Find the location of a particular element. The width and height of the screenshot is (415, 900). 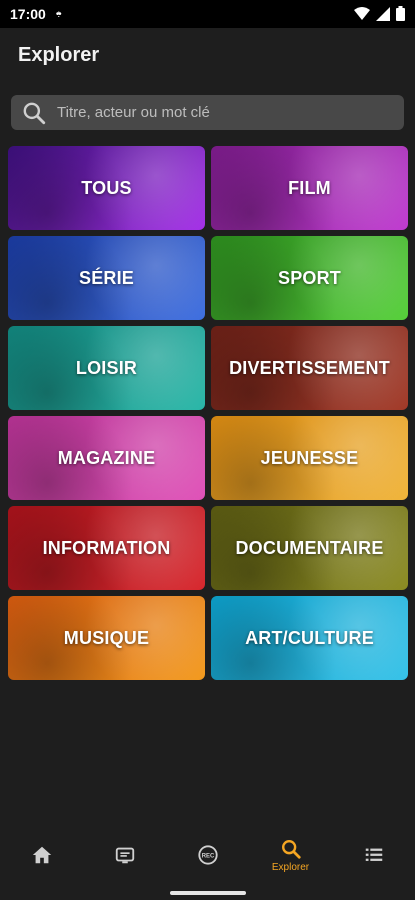

category-label: DOCUMENTAIRE is located at coordinates (309, 547).